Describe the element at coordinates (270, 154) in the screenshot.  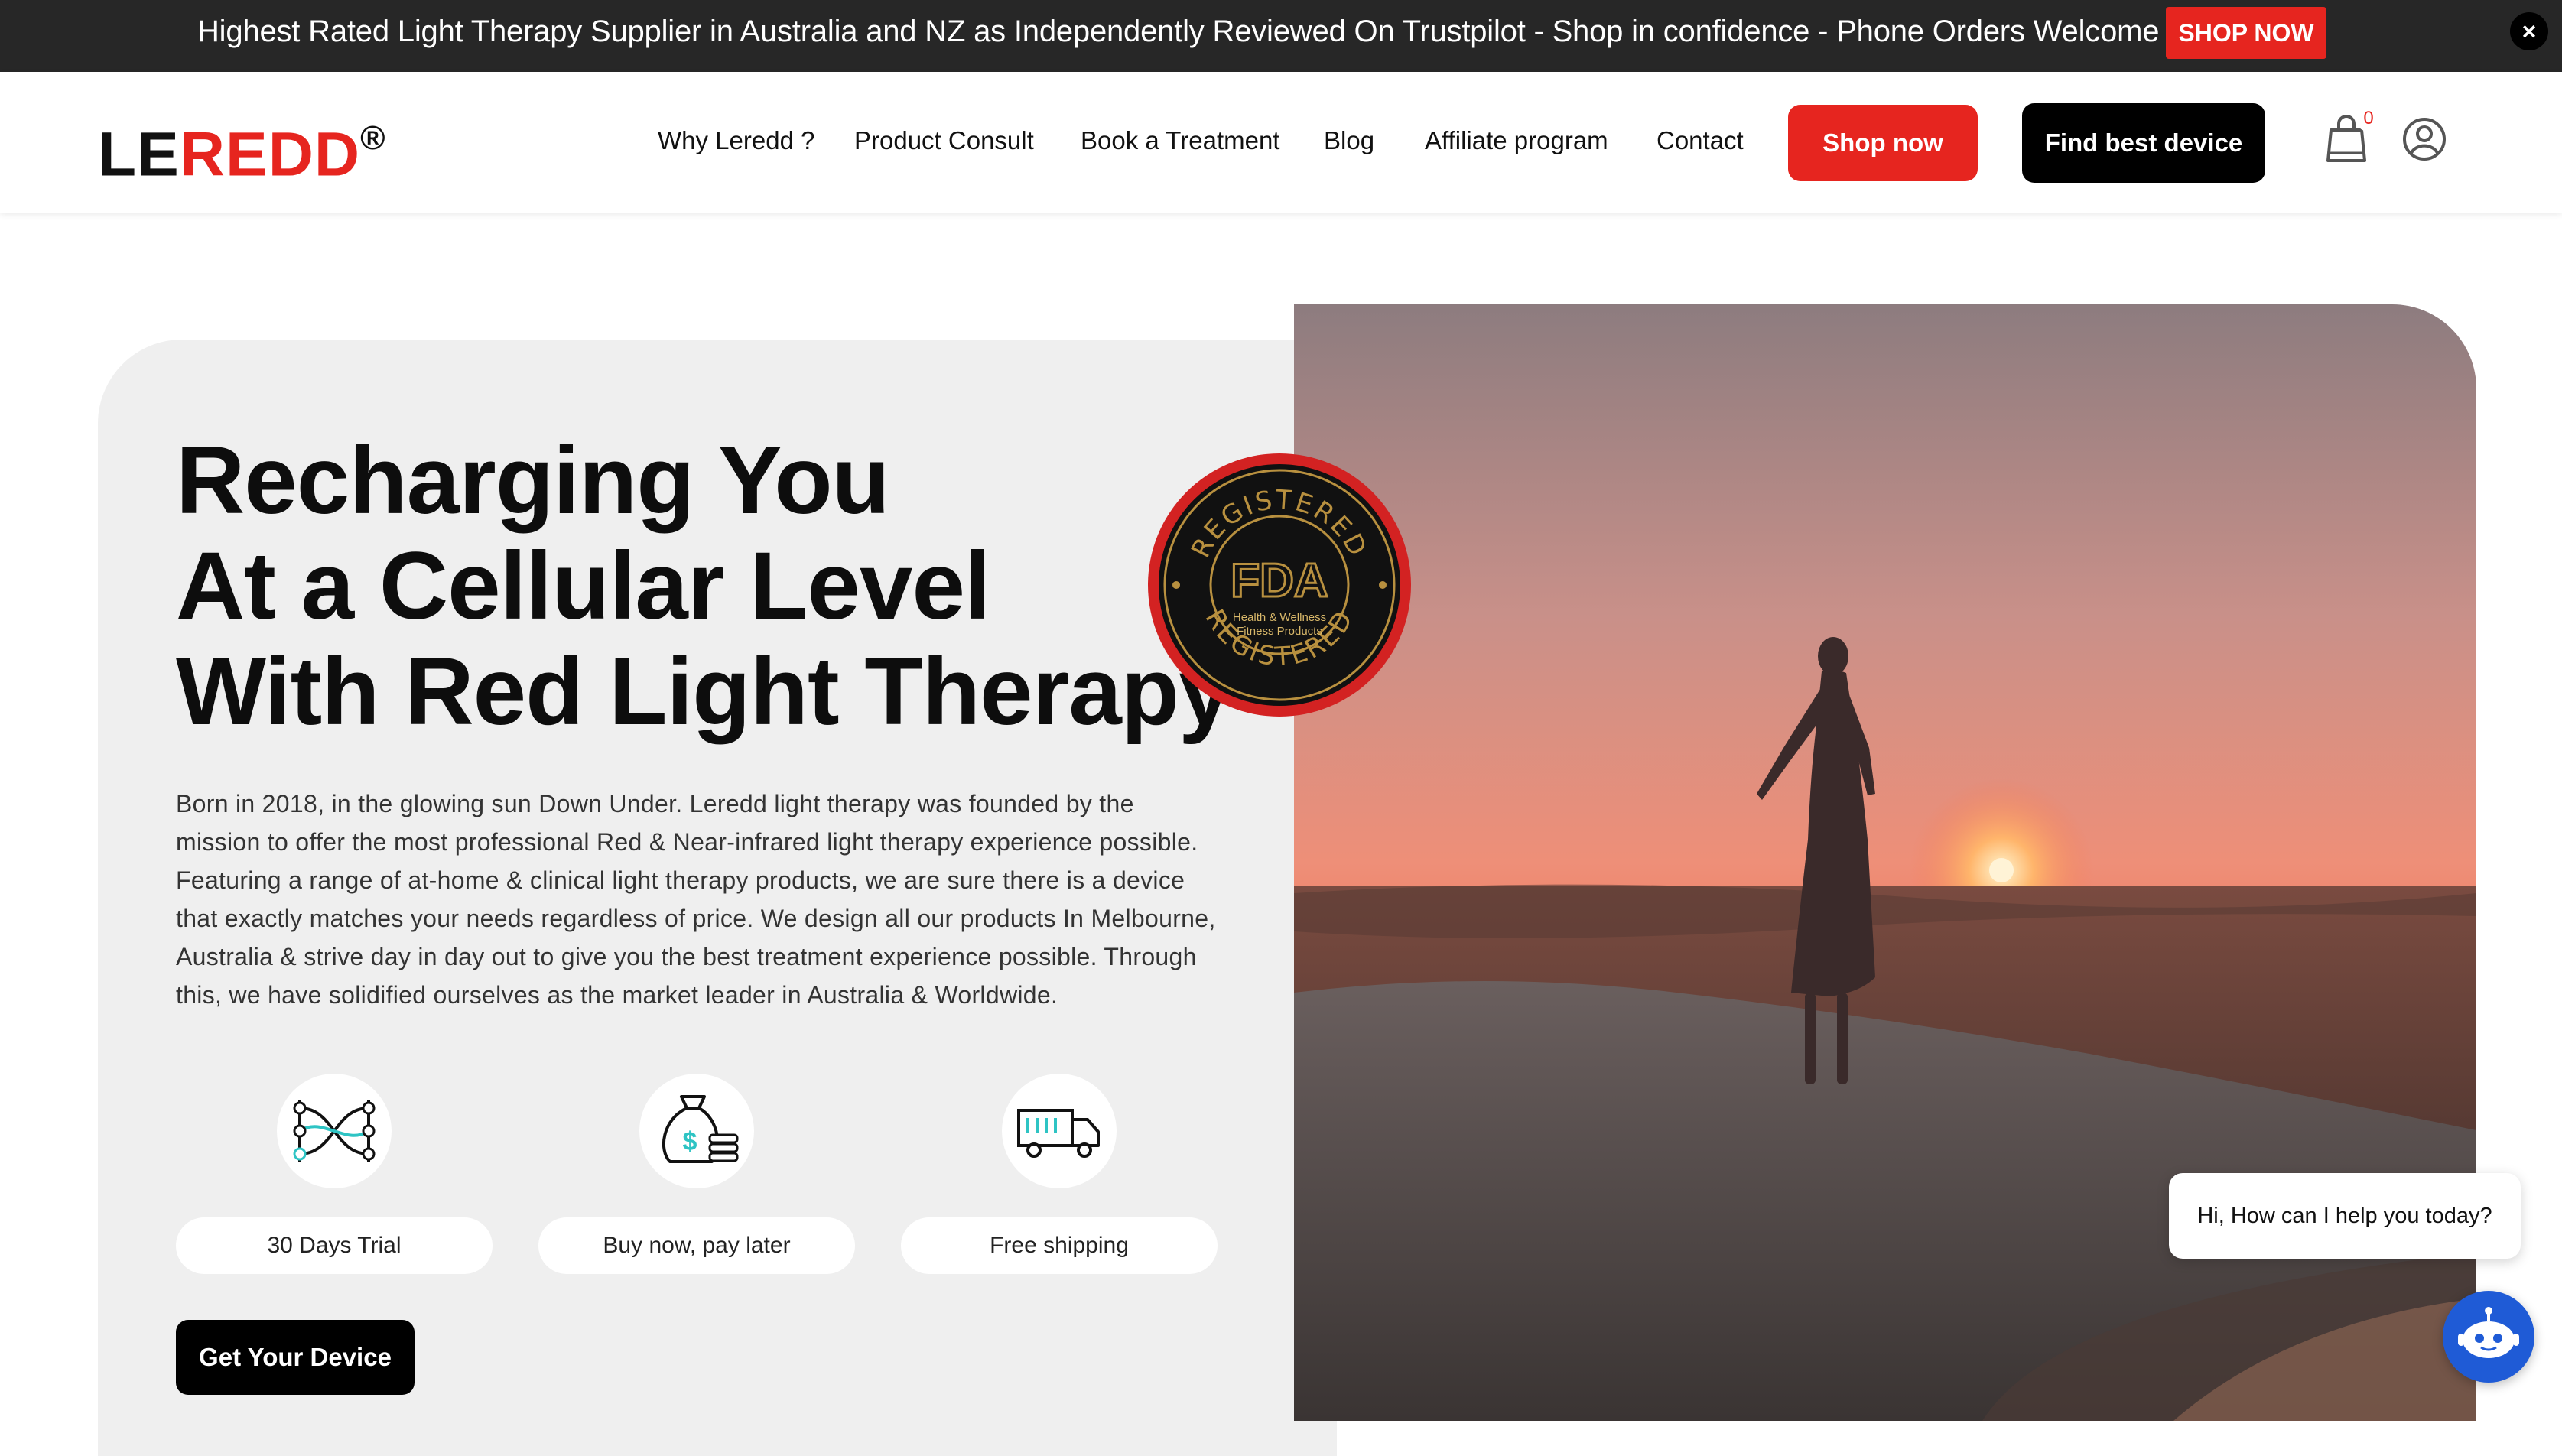
I see `logo-part-2: REDD` at that location.